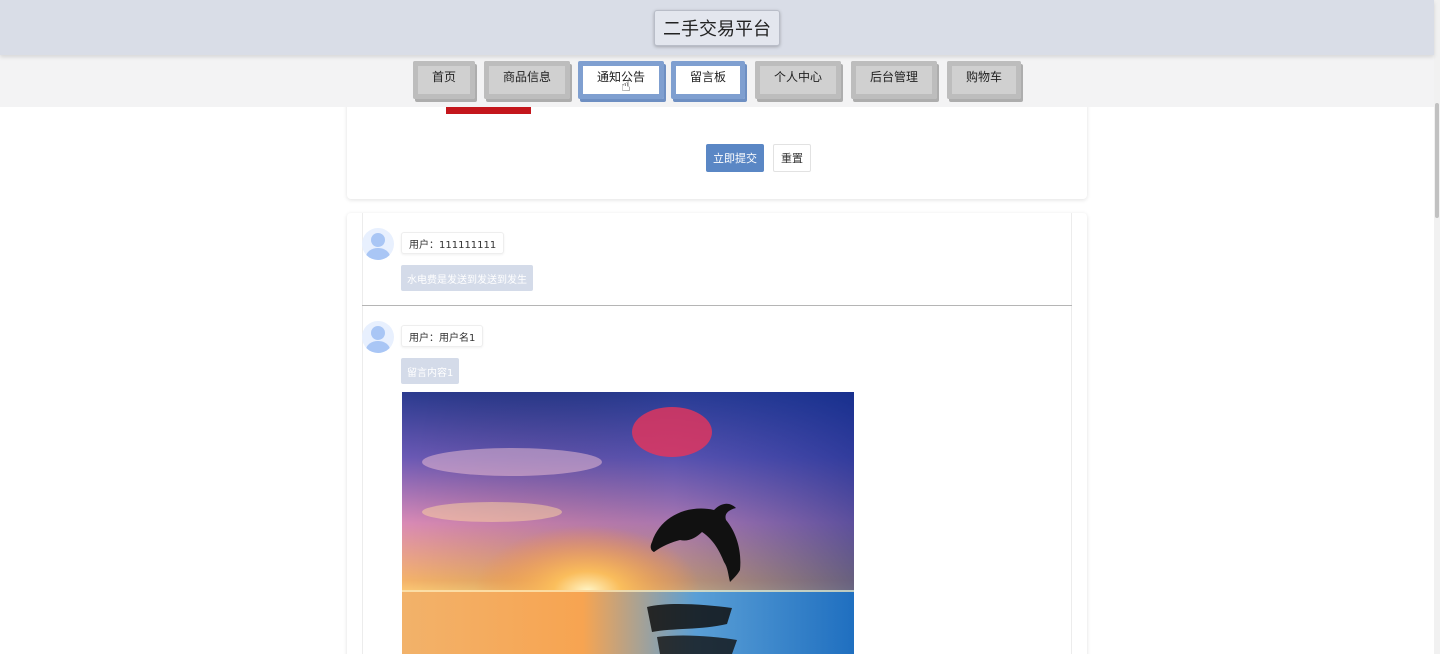 Image resolution: width=1440 pixels, height=654 pixels. Describe the element at coordinates (984, 80) in the screenshot. I see `nav-item-cart: 购物车` at that location.